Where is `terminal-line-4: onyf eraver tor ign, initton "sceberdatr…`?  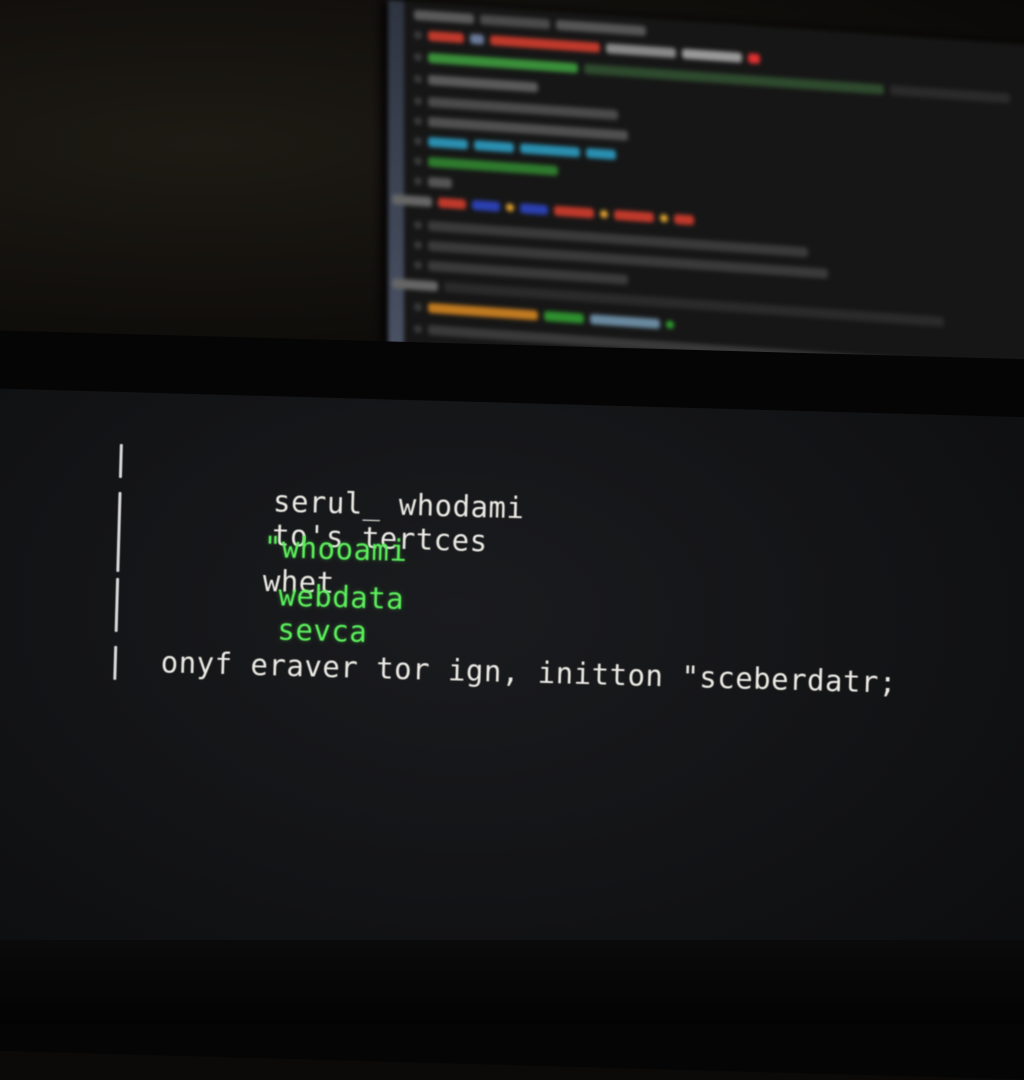
terminal-line-4: onyf eraver tor ign, initton "sceberdatr… is located at coordinates (529, 672).